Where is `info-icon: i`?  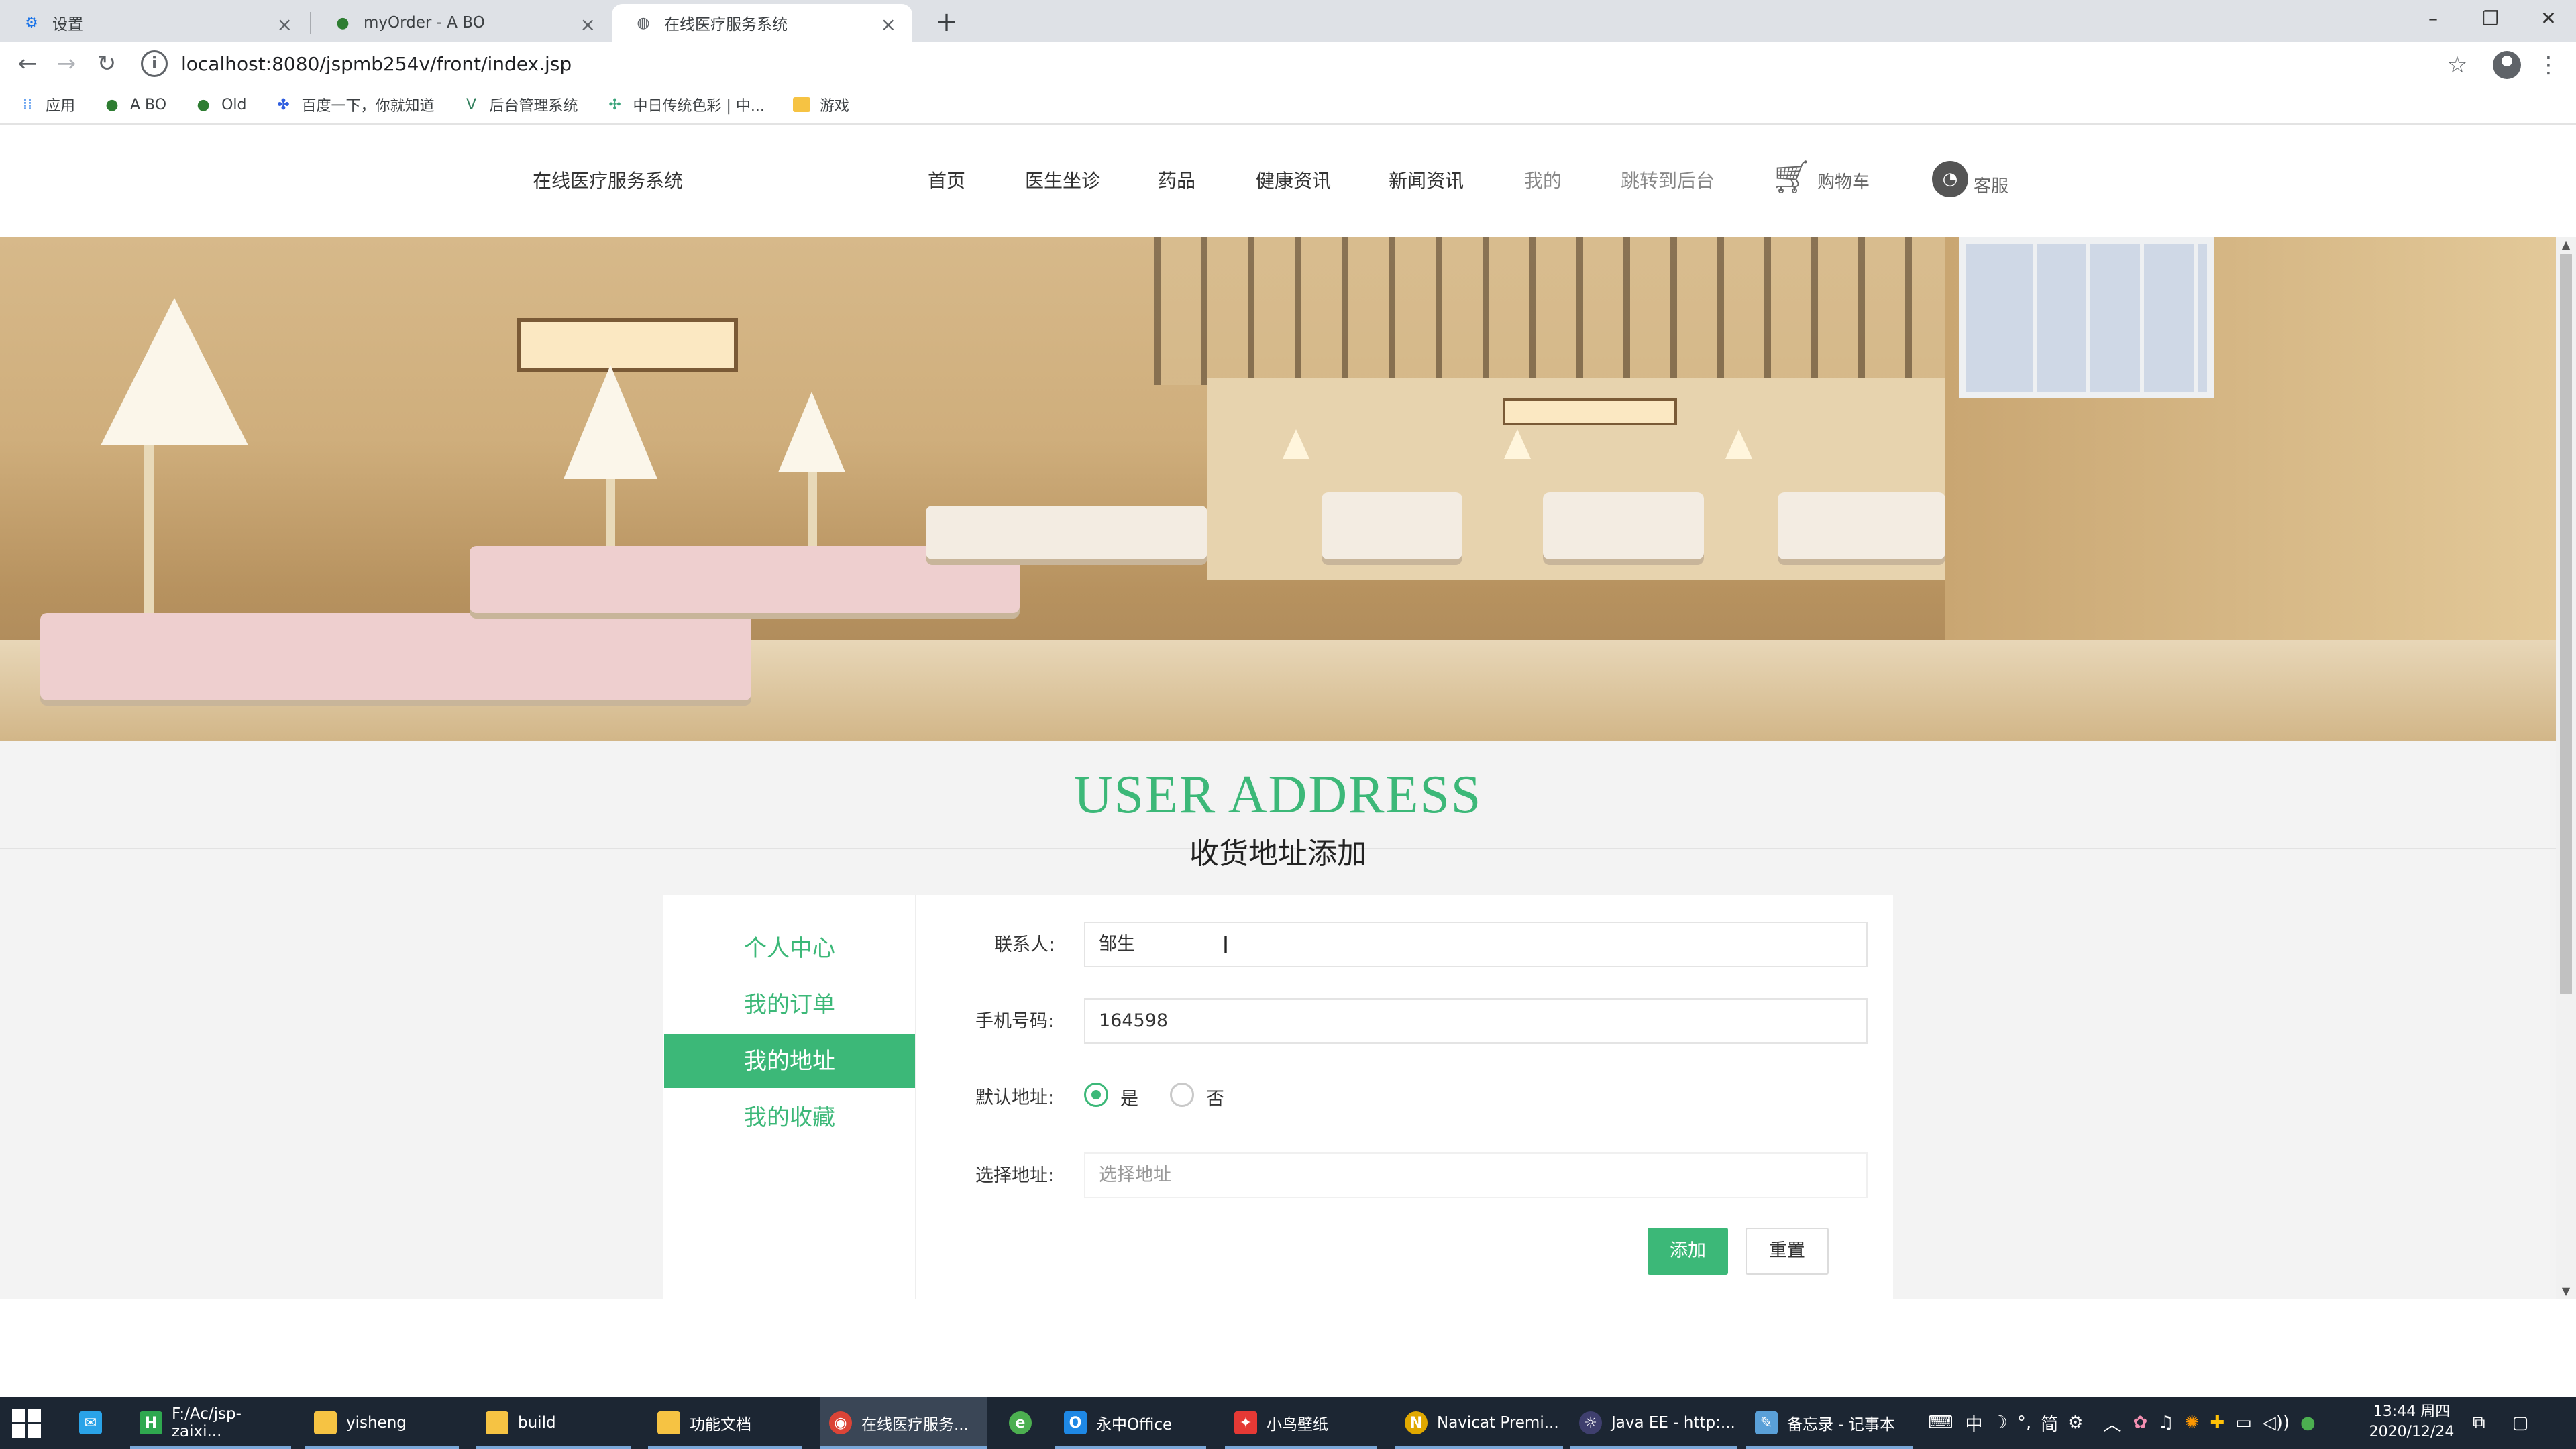
info-icon: i is located at coordinates (154, 63).